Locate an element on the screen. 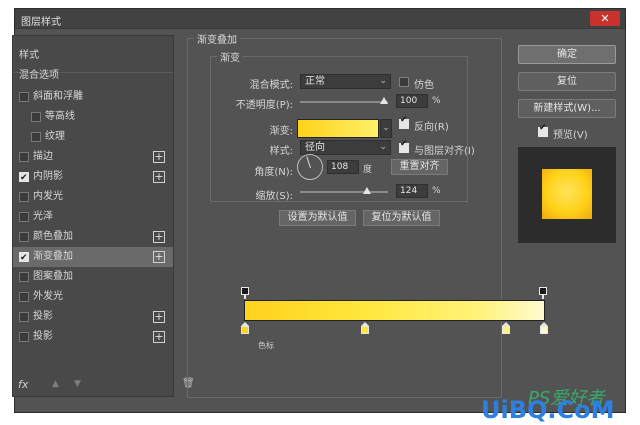 Image resolution: width=640 pixels, height=425 pixels. gradient-label: 渐变: is located at coordinates (281, 131).